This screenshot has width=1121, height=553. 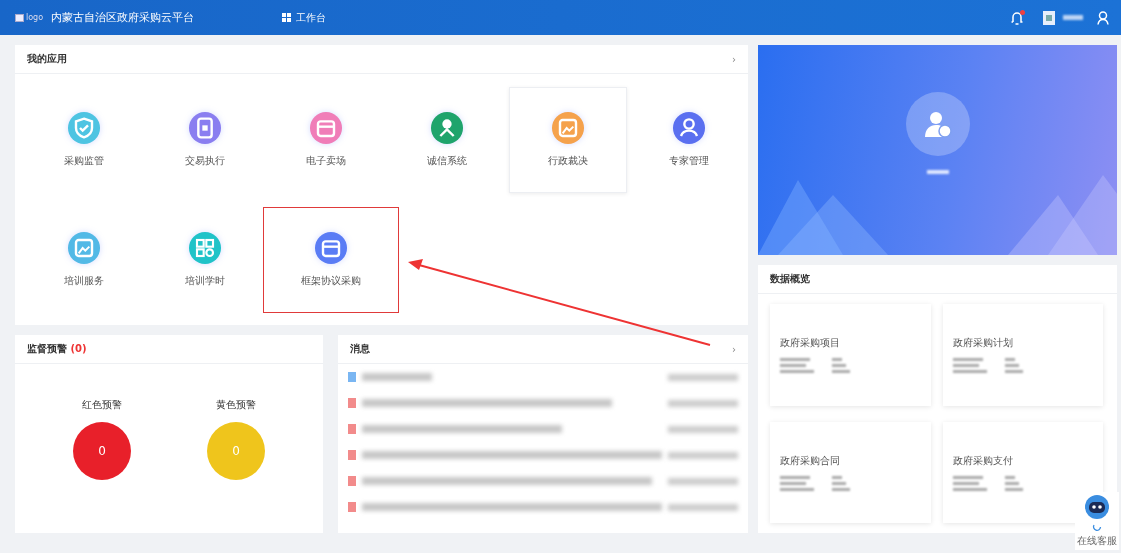 I want to click on card-title: 政府采购计划, so click(x=983, y=343).